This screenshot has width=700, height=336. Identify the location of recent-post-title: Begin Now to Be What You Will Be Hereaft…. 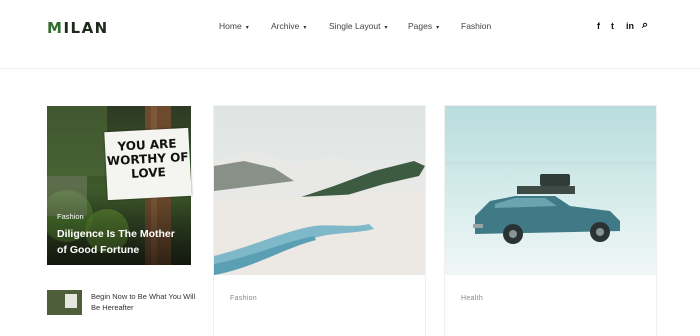
(146, 302).